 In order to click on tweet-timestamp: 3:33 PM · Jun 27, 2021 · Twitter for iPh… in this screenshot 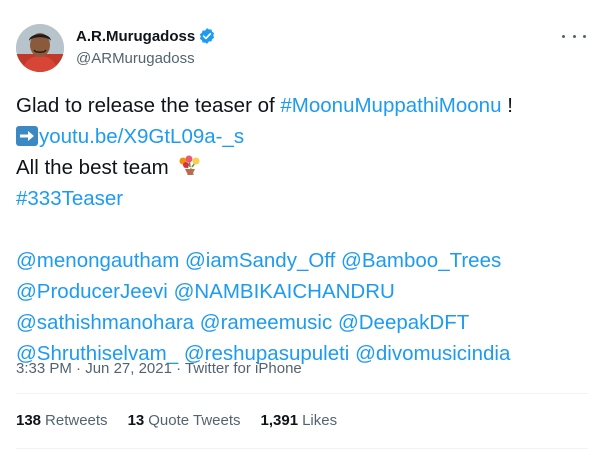, I will do `click(159, 368)`.